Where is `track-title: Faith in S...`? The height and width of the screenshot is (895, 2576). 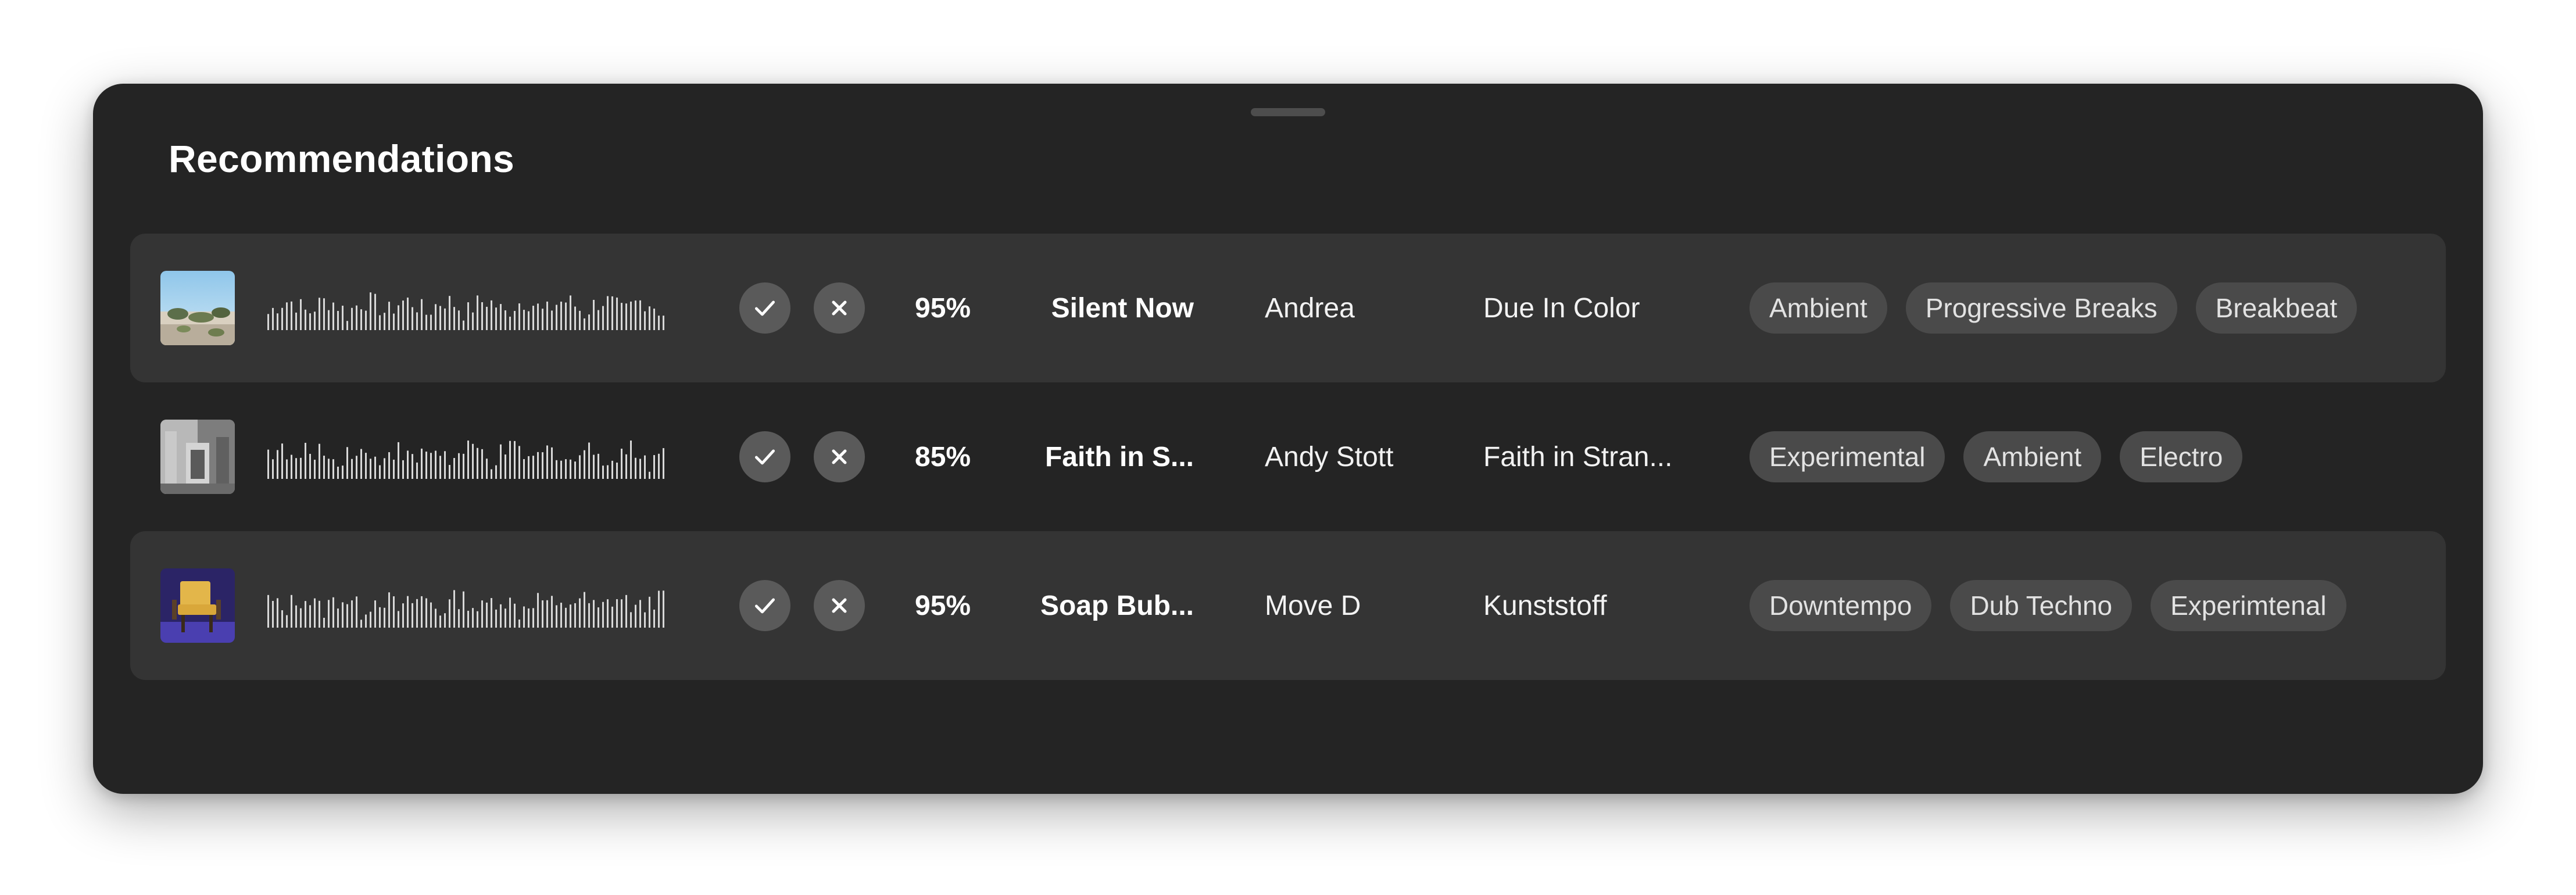
track-title: Faith in S... is located at coordinates (1116, 457).